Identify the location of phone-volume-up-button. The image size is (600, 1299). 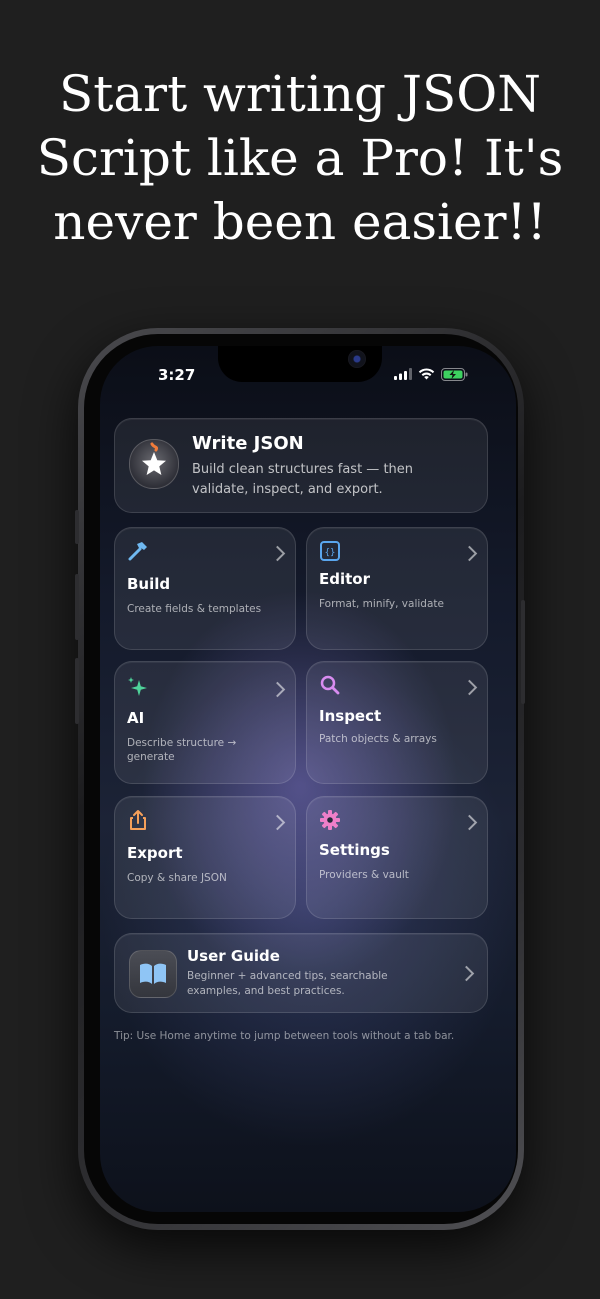
(77, 607).